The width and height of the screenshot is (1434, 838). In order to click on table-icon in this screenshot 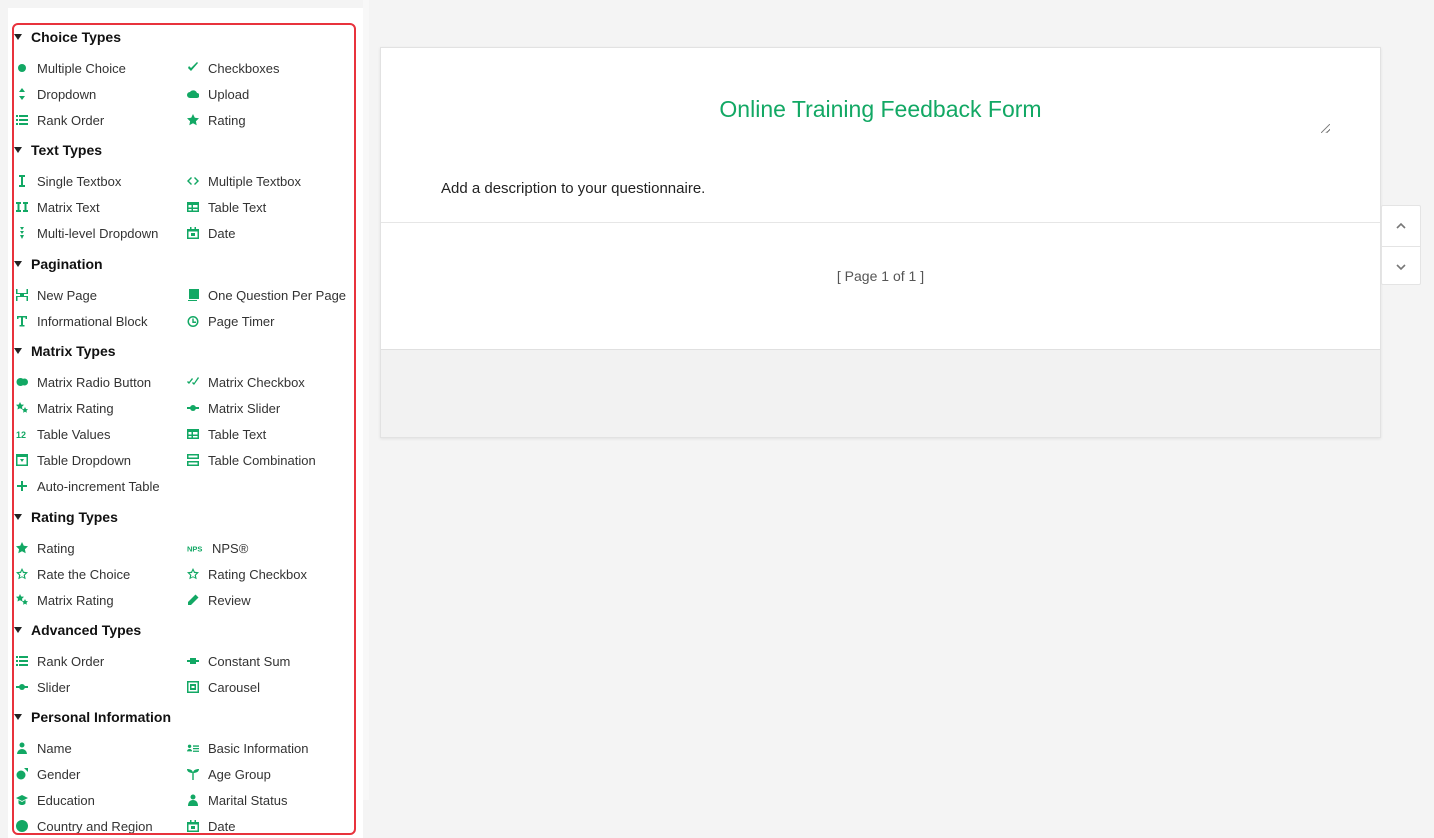, I will do `click(193, 434)`.